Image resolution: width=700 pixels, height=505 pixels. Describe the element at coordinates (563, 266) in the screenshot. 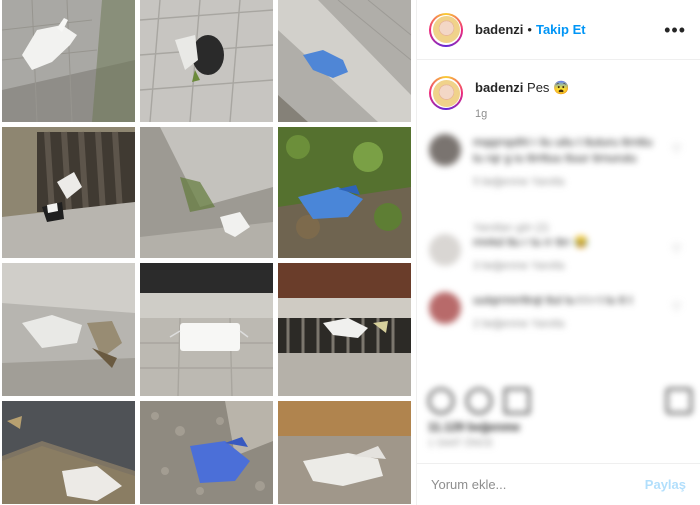

I see `comment-meta: 3 beğenme Yanıtla` at that location.